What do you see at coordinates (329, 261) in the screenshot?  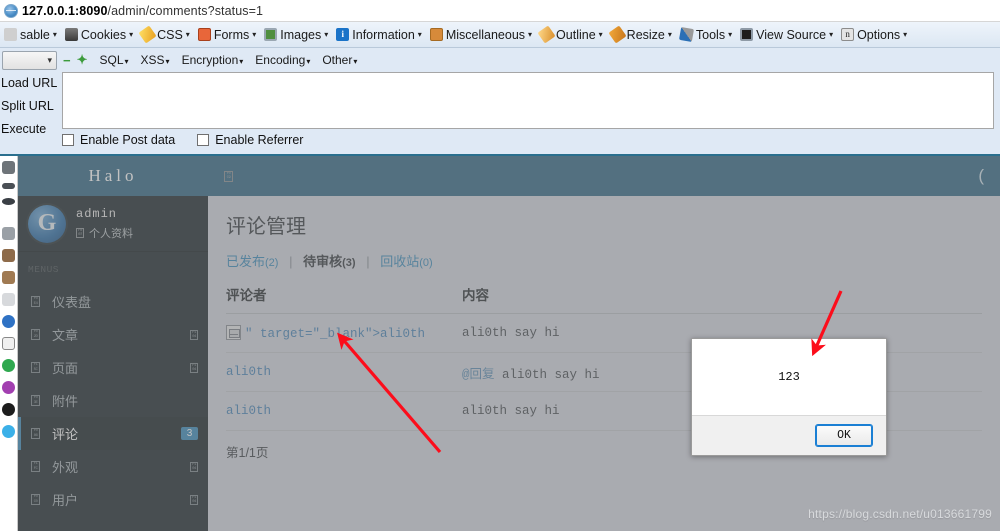 I see `tab-pending: 待审核(3)` at bounding box center [329, 261].